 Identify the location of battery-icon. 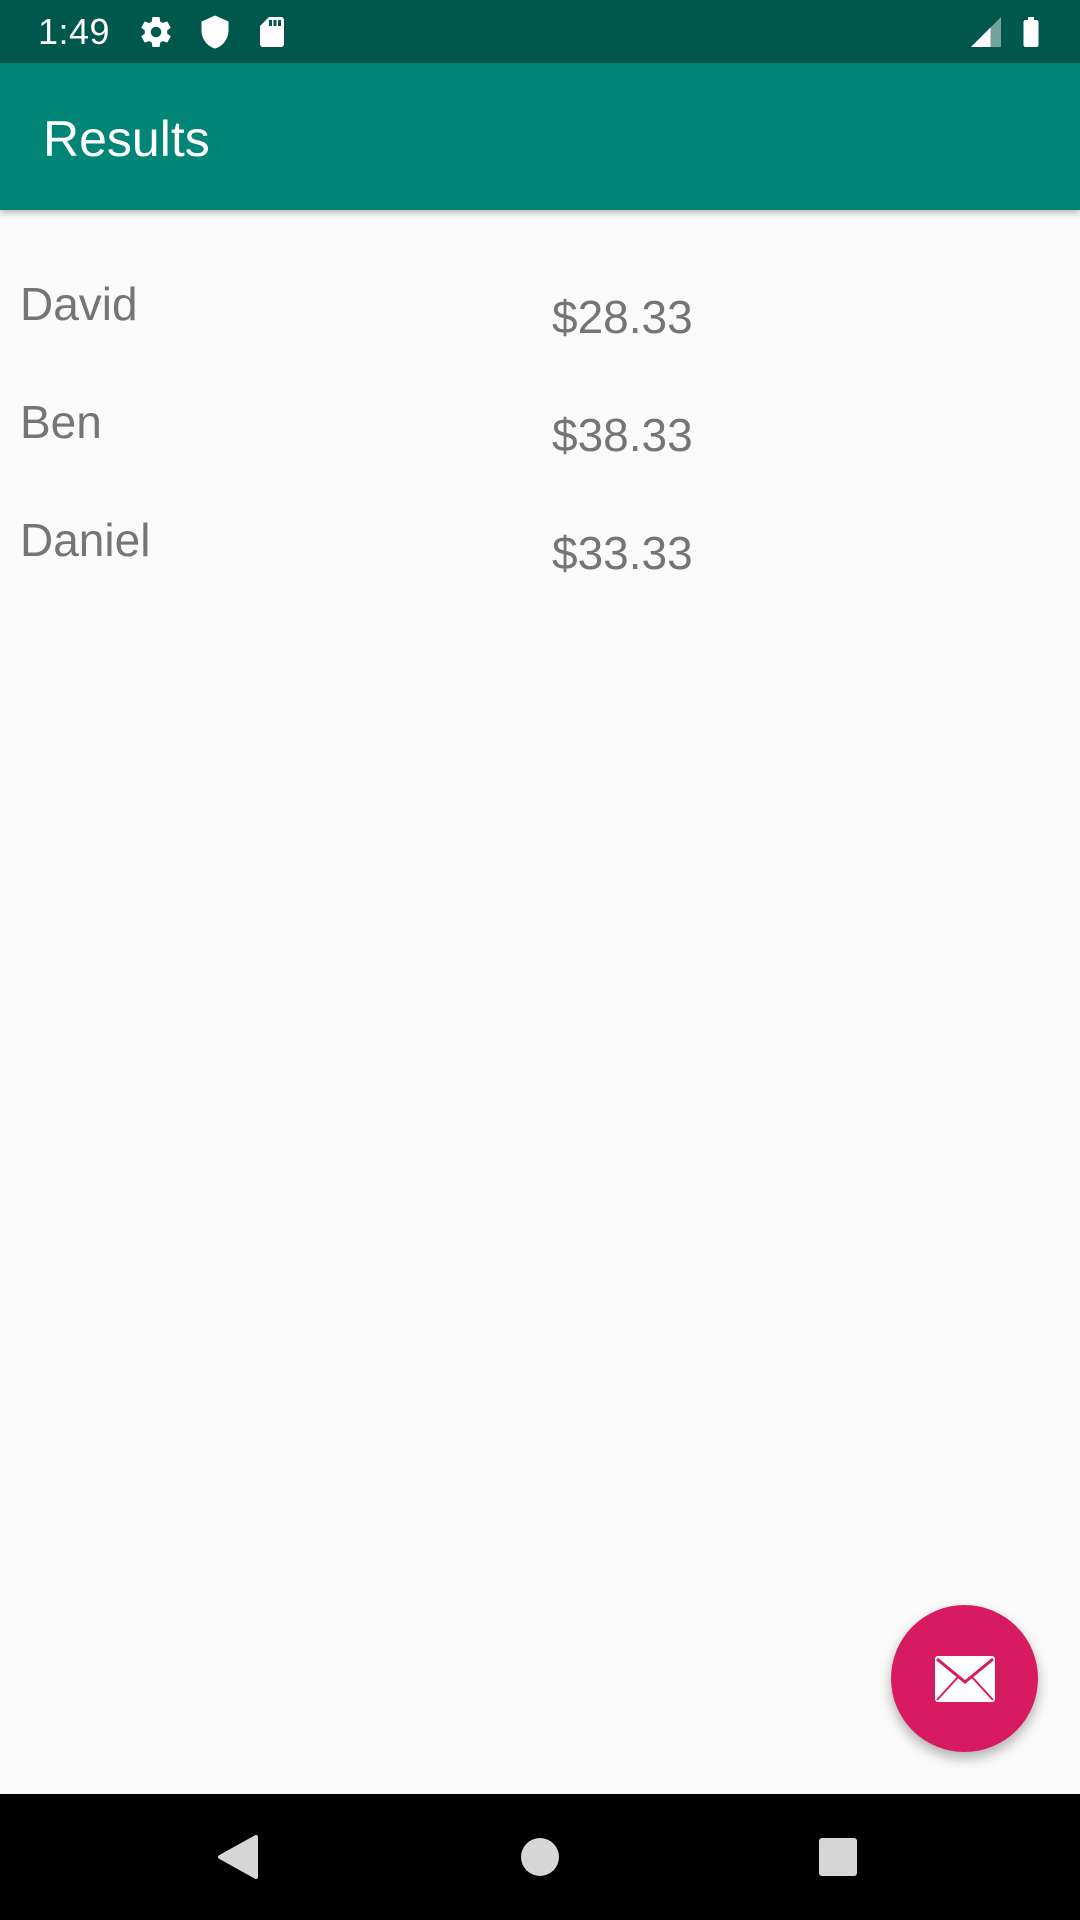
(1031, 32).